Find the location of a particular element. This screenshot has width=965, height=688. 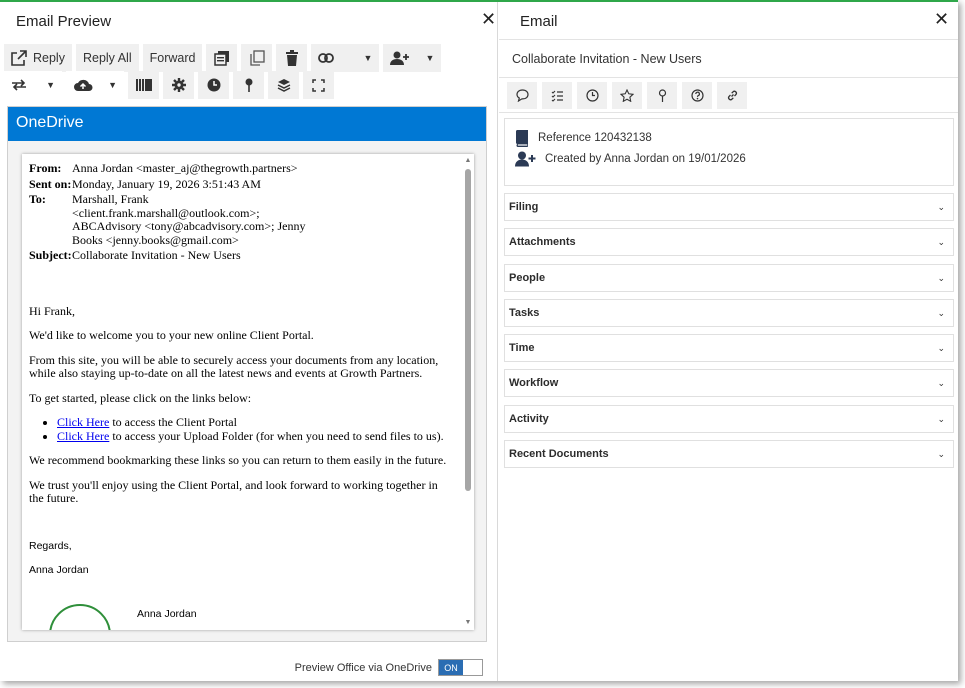

toggle-off-area is located at coordinates (472, 667).